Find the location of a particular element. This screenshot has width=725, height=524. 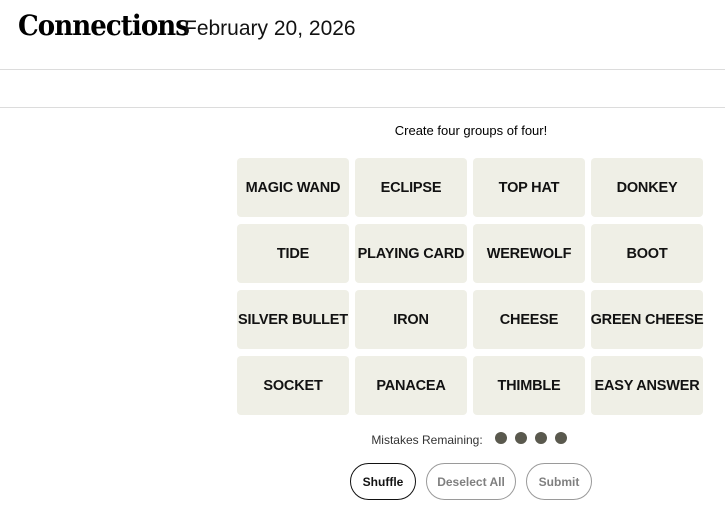

word-tile: SILVER BULLET is located at coordinates (293, 319).